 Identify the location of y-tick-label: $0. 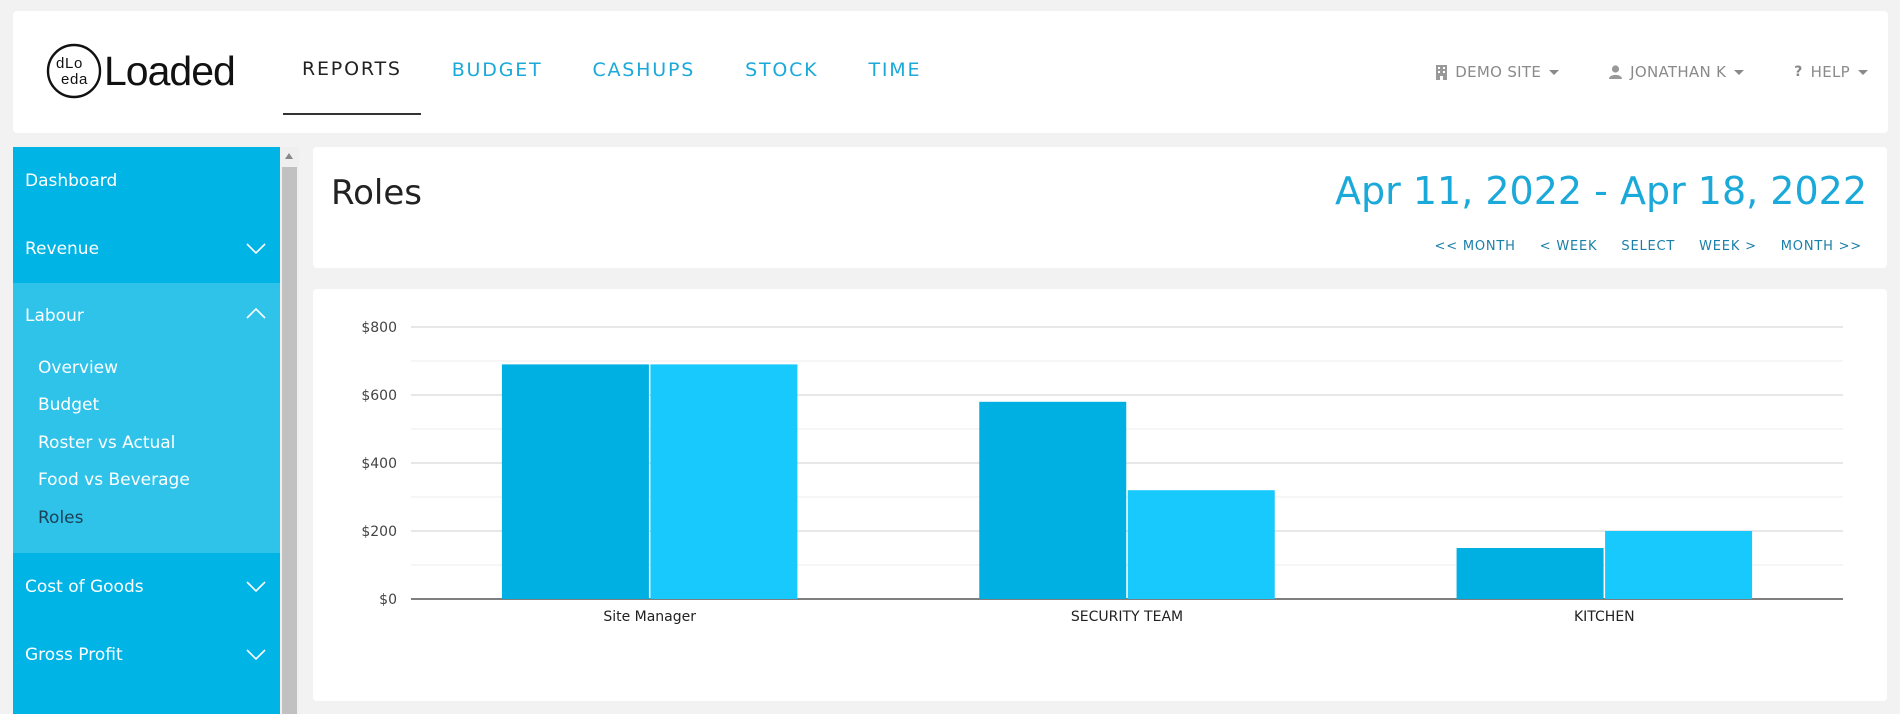
(388, 600).